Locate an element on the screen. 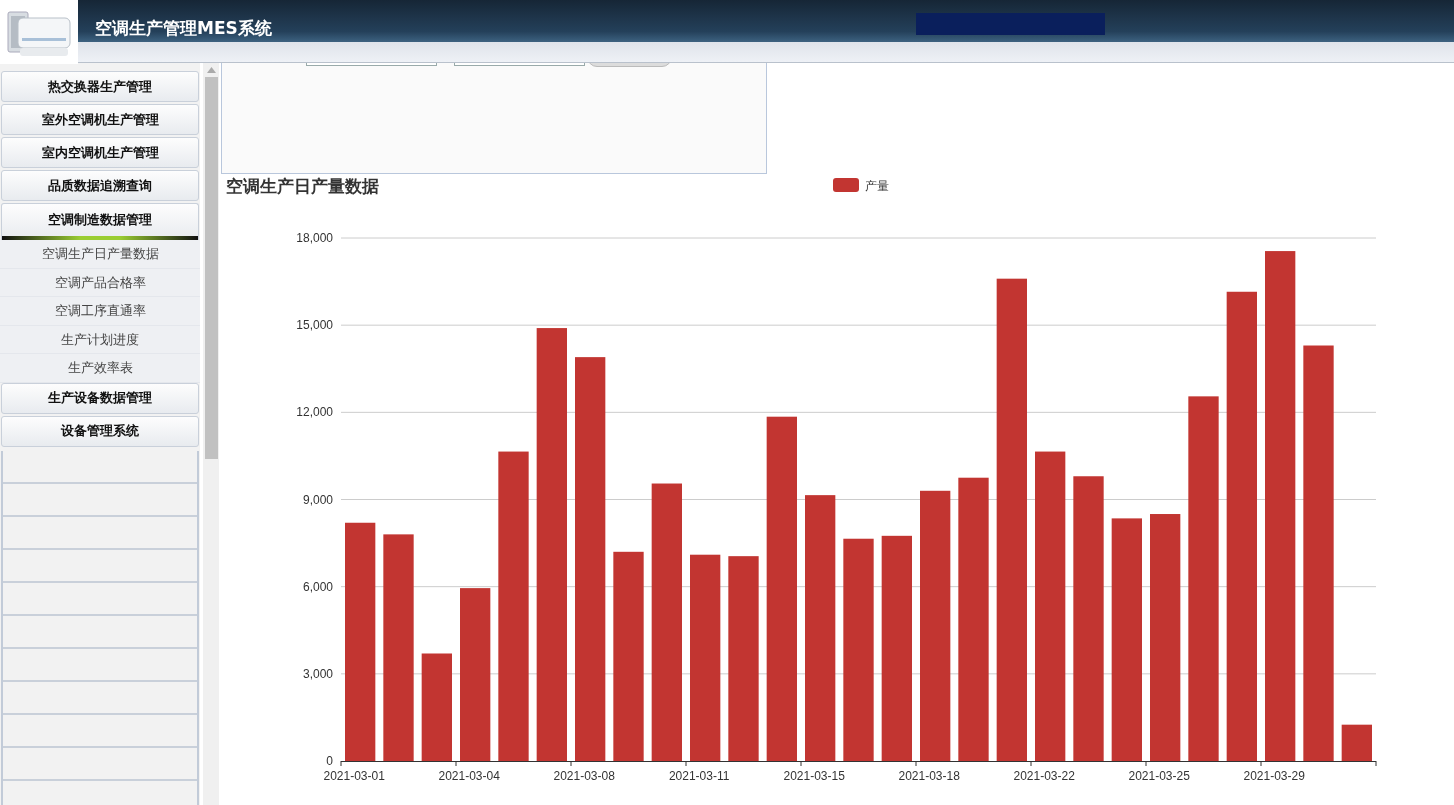  axis-label: 2021-03-22 is located at coordinates (1044, 776).